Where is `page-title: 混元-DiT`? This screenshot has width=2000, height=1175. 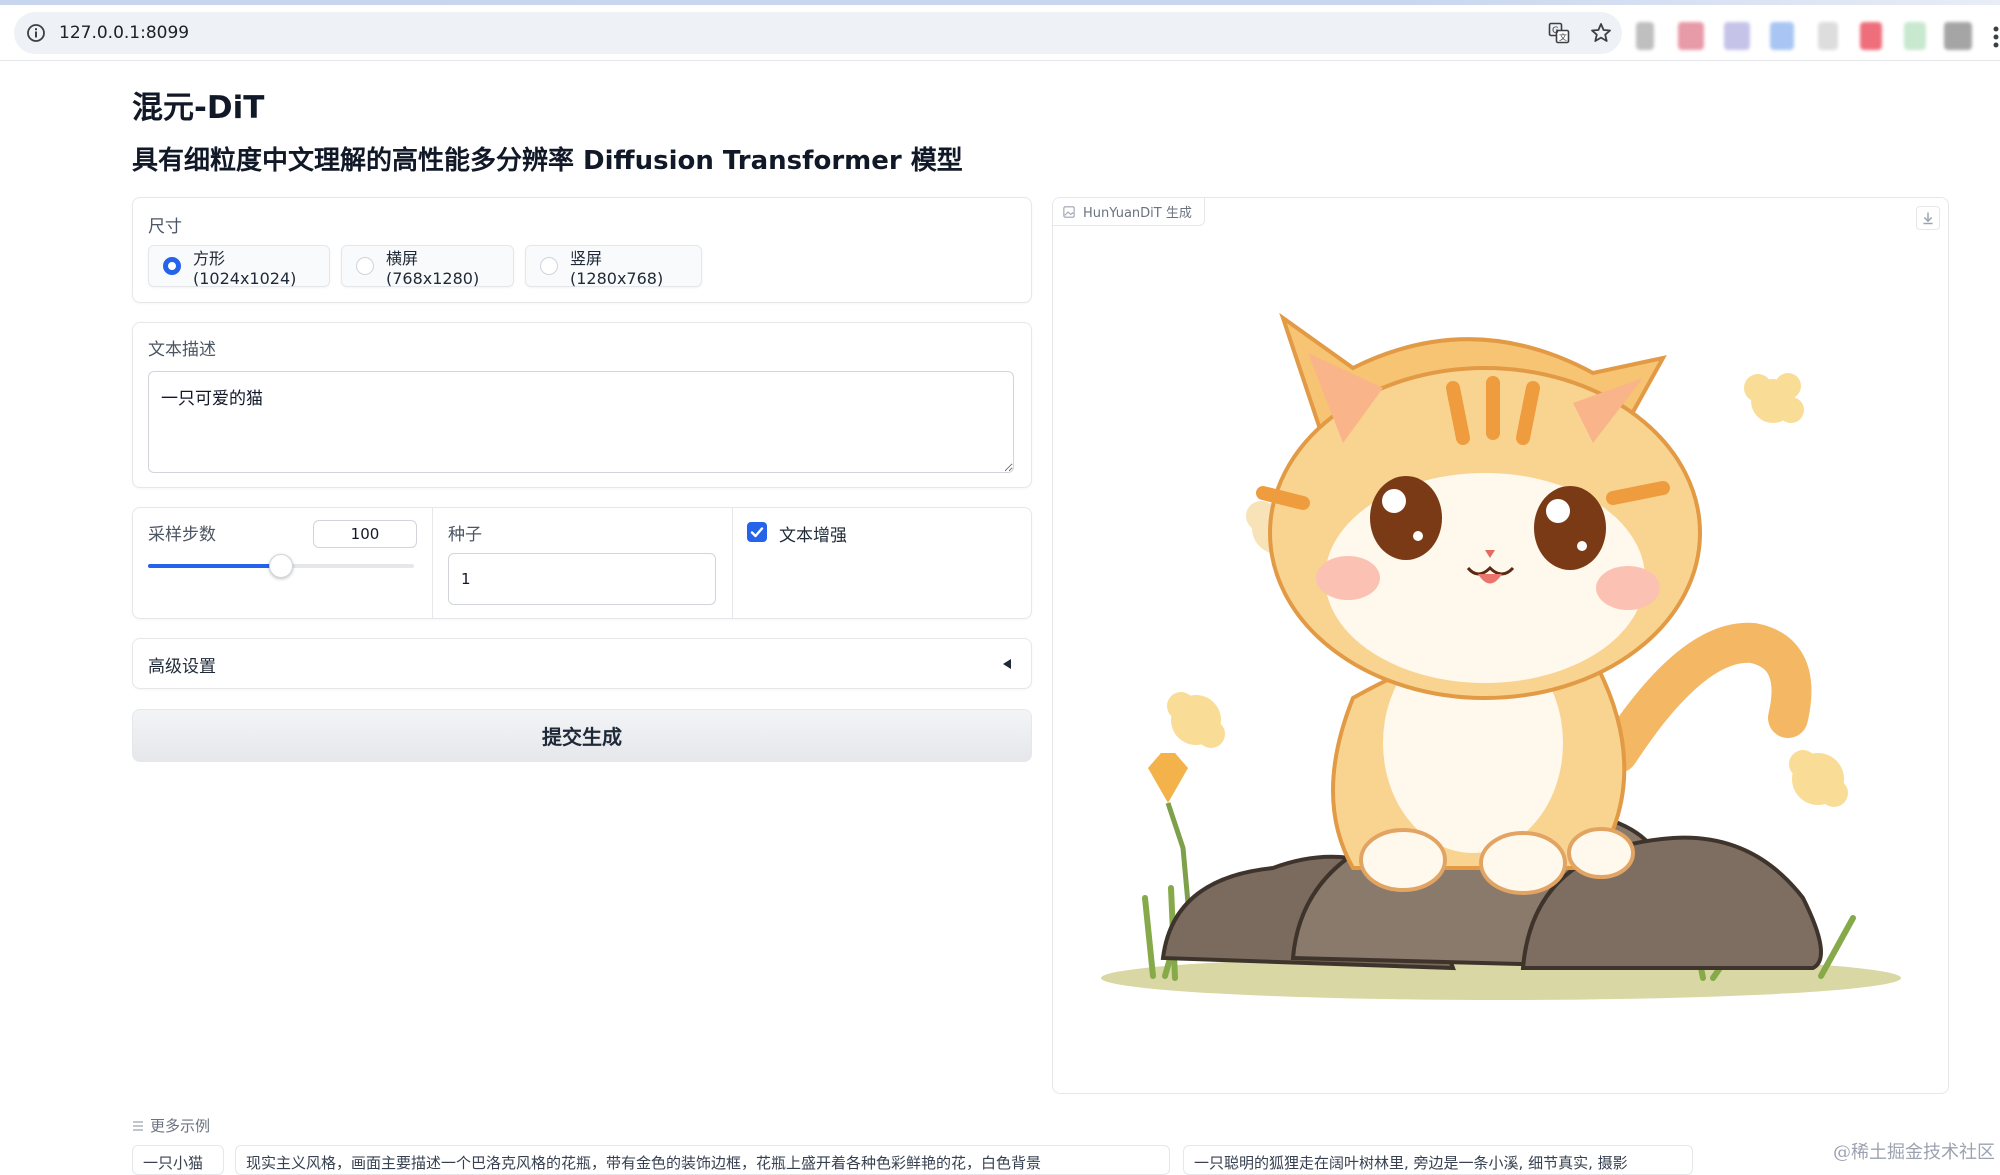 page-title: 混元-DiT is located at coordinates (198, 108).